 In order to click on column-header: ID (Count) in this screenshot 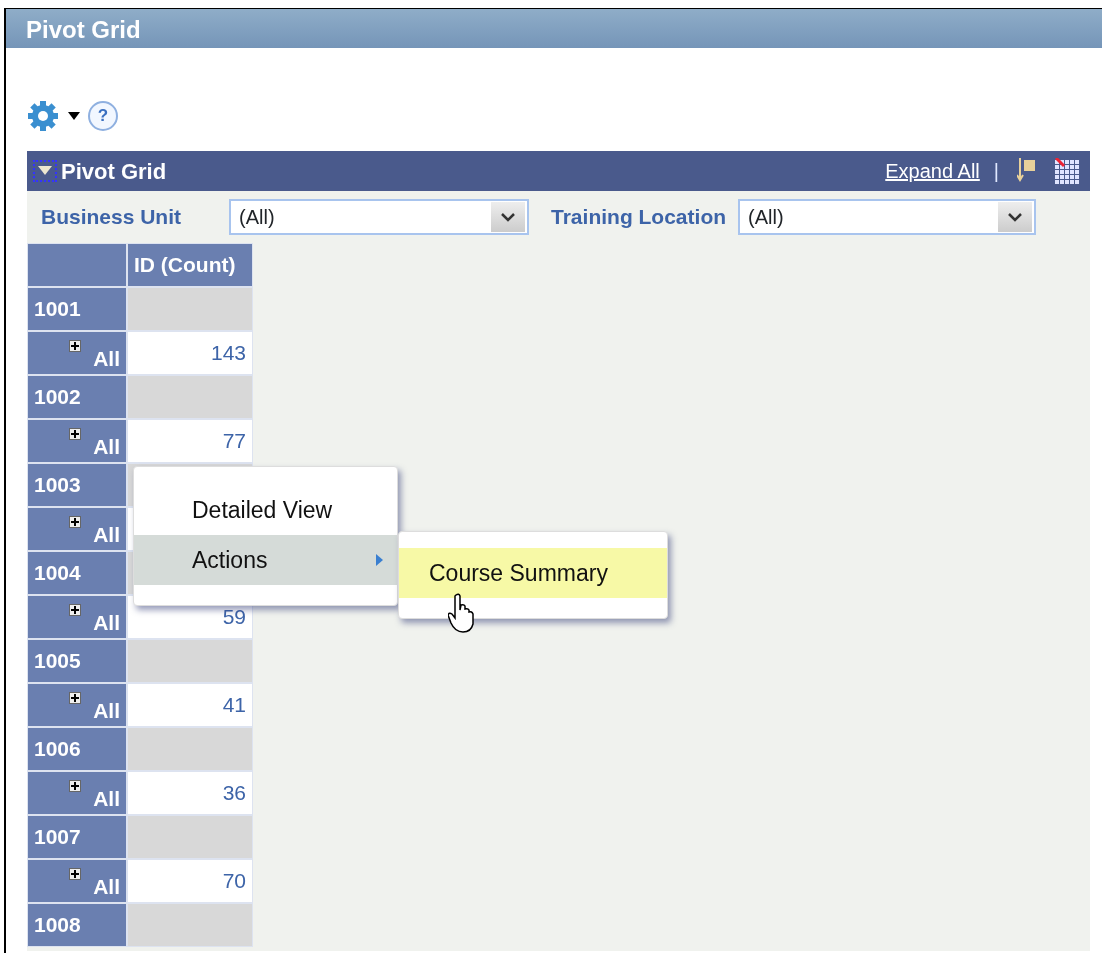, I will do `click(190, 265)`.